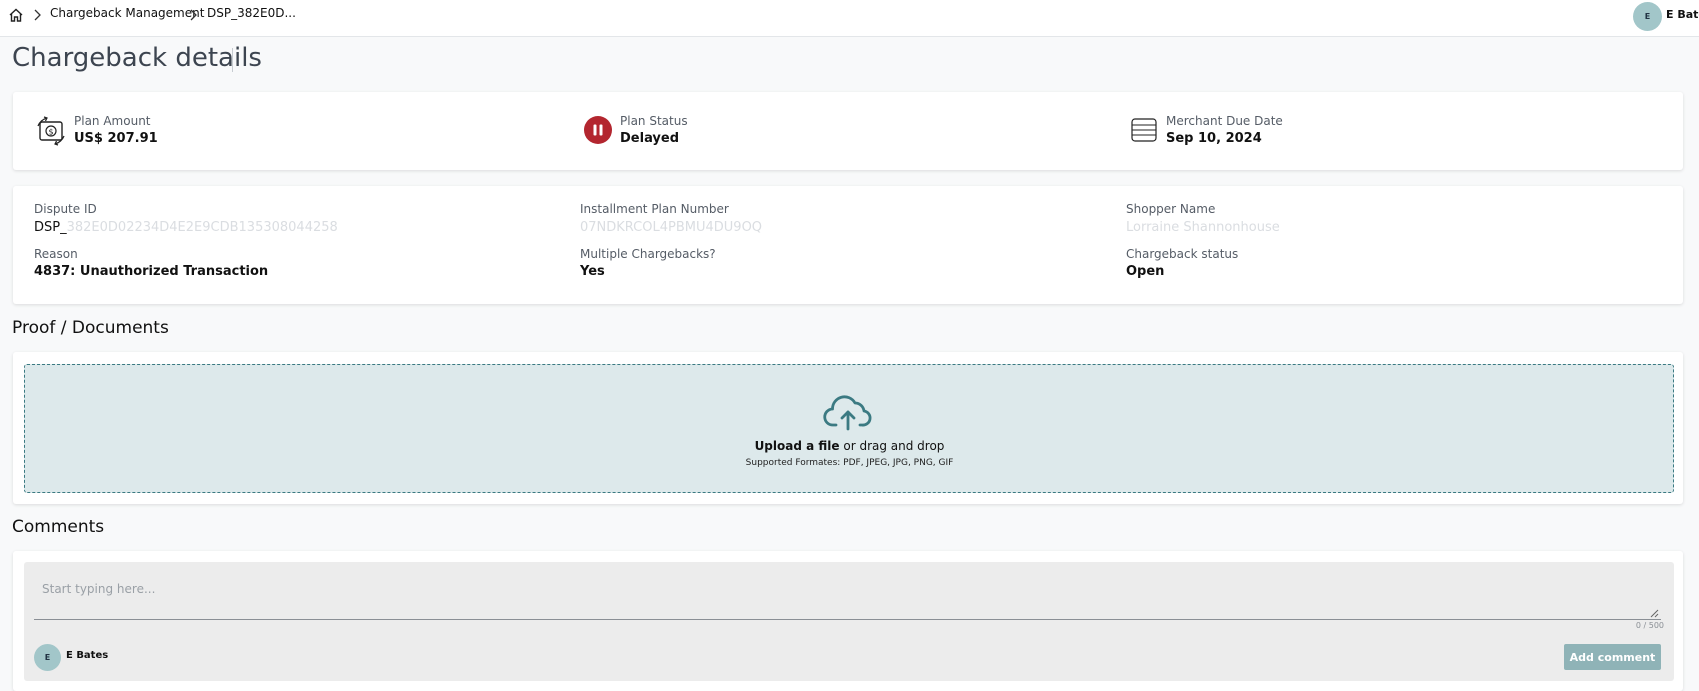 This screenshot has width=1699, height=691. I want to click on plan-status-value: Delayed, so click(650, 138).